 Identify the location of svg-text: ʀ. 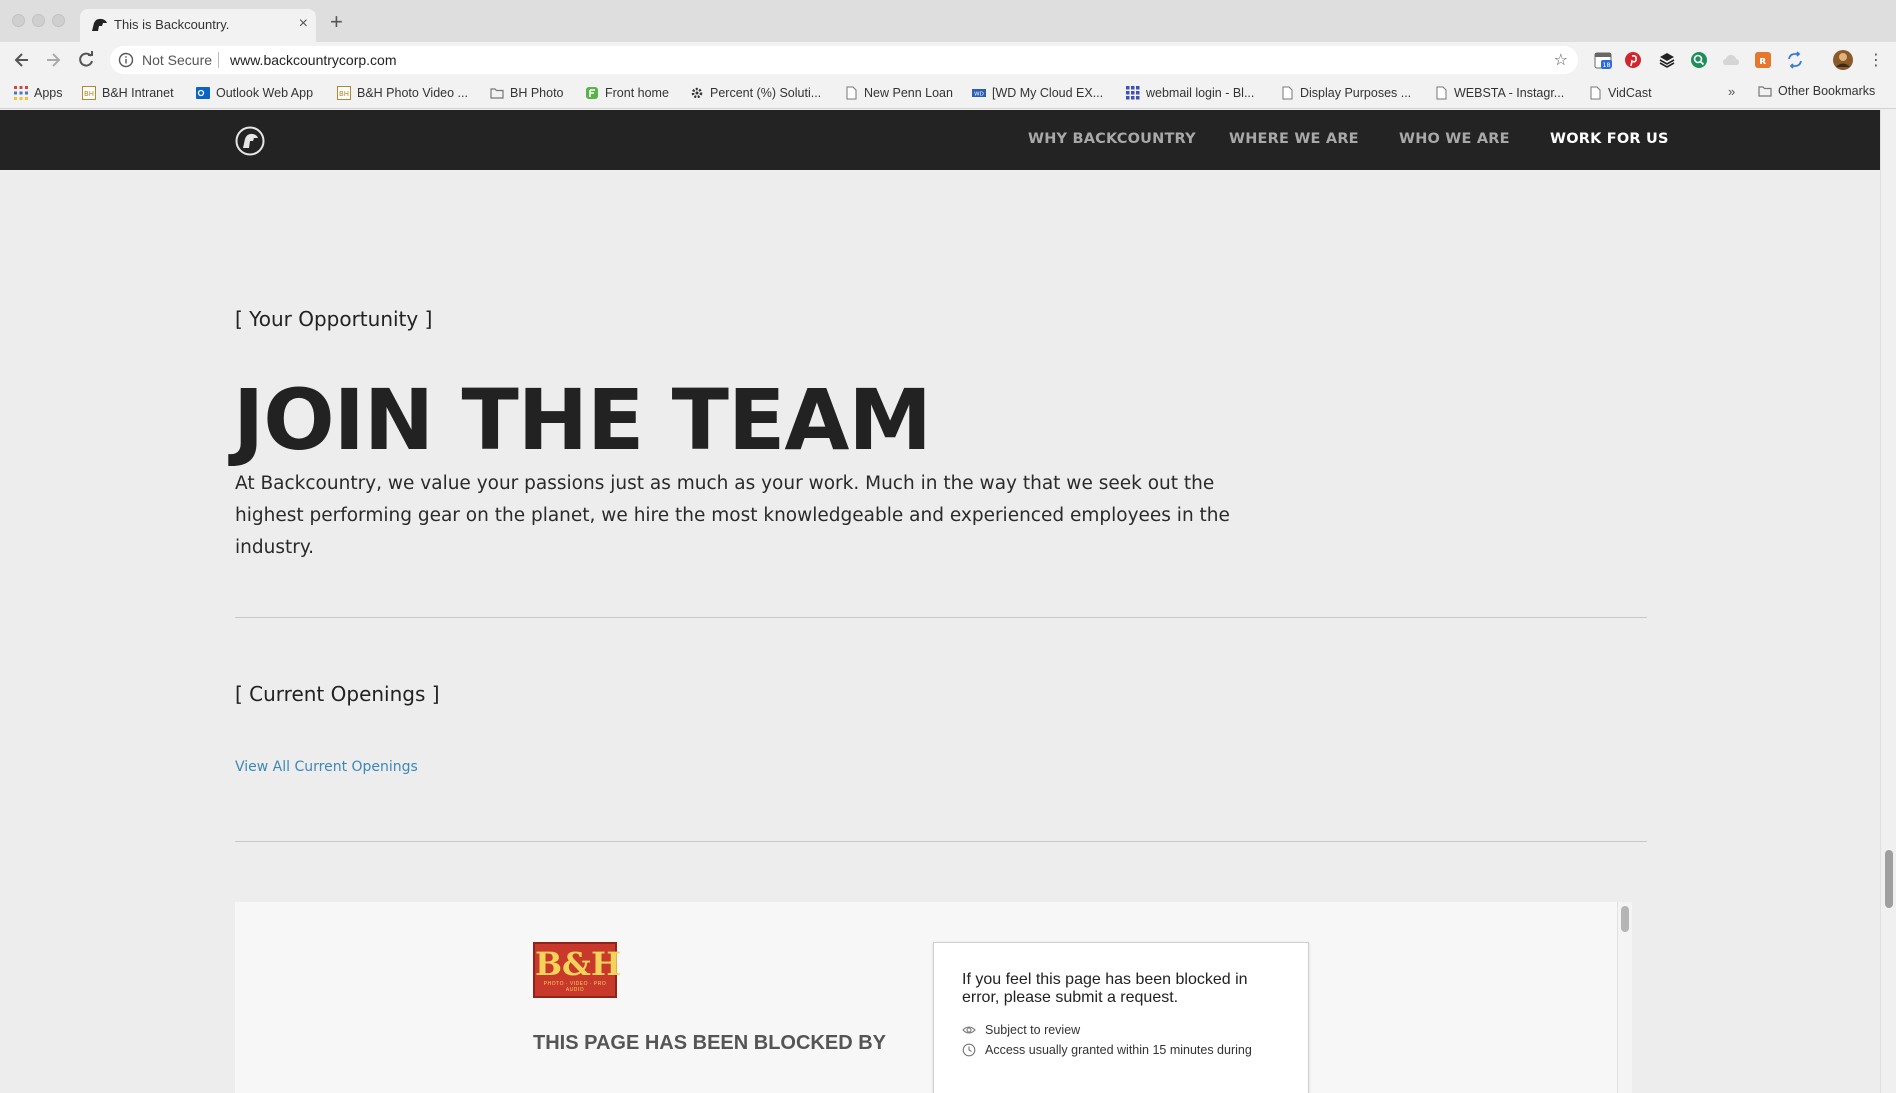
(1762, 60).